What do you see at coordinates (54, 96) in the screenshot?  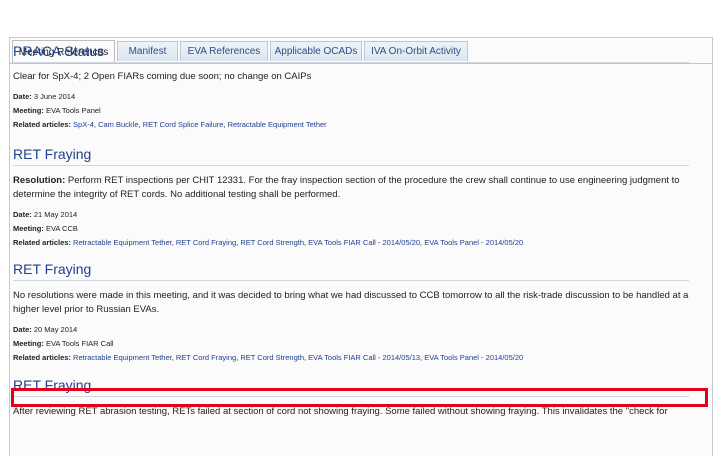 I see `date-value: 3 June 2014` at bounding box center [54, 96].